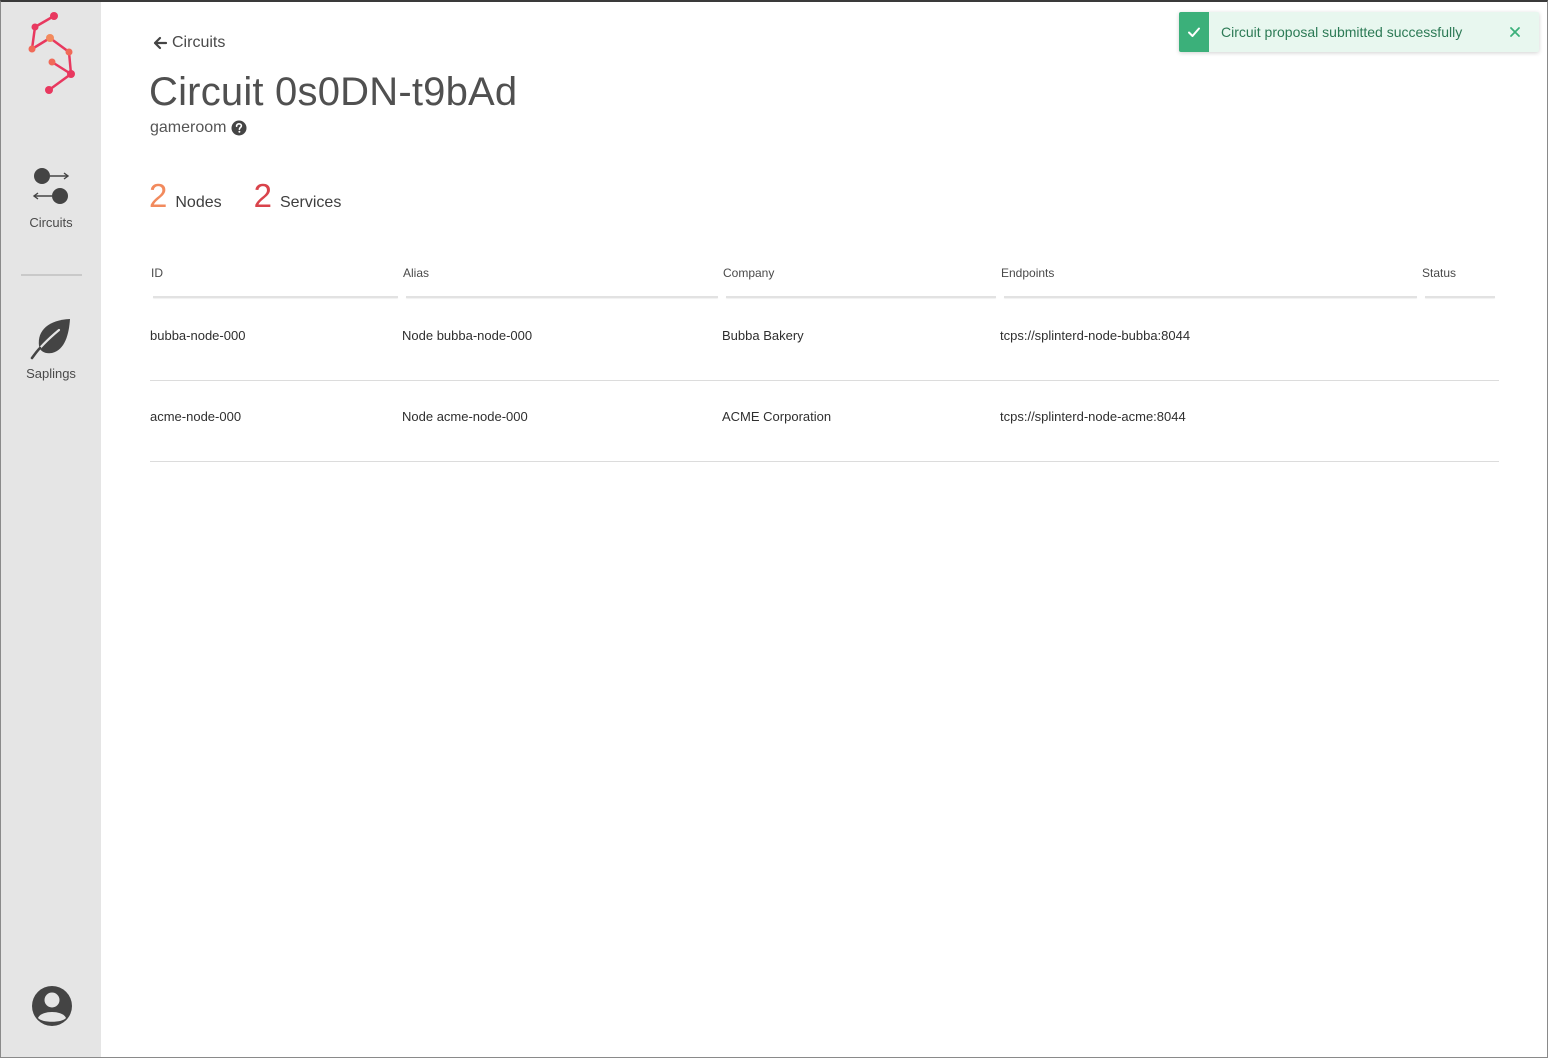 The height and width of the screenshot is (1058, 1548). Describe the element at coordinates (1027, 273) in the screenshot. I see `column-header-endpoints: Endpoints` at that location.